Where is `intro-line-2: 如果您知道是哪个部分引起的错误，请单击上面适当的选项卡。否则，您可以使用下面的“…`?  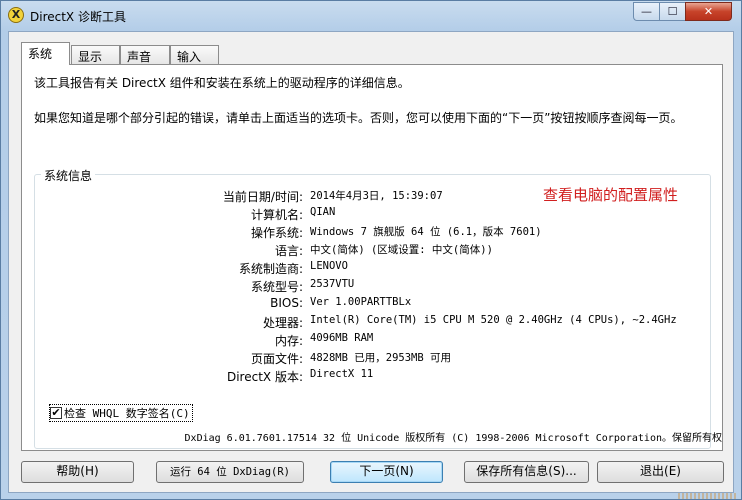 intro-line-2: 如果您知道是哪个部分引起的错误，请单击上面适当的选项卡。否则，您可以使用下面的“… is located at coordinates (358, 118).